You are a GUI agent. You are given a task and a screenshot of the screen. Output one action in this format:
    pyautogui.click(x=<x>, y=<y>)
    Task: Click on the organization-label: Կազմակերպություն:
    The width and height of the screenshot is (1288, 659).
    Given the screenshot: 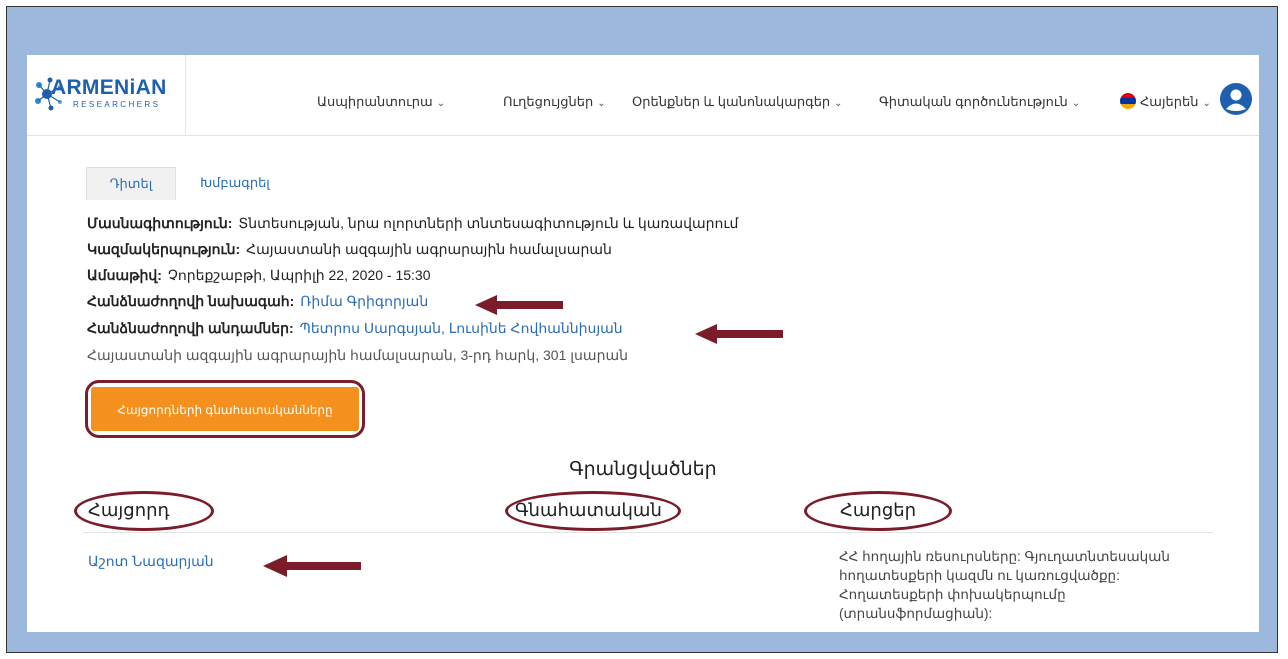 What is the action you would take?
    pyautogui.click(x=164, y=249)
    